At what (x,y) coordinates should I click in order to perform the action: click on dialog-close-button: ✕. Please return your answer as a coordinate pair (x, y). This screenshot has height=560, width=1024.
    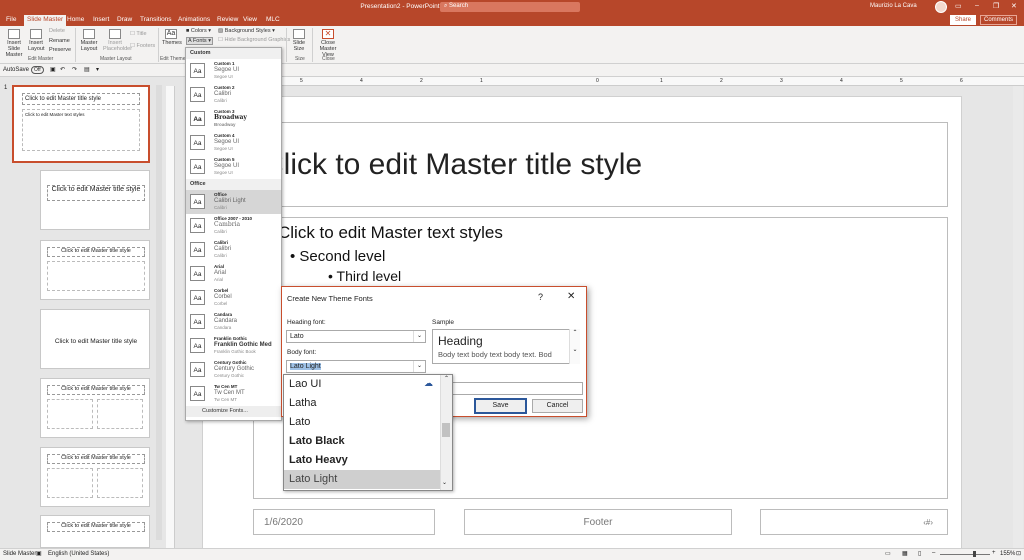
    Looking at the image, I should click on (571, 296).